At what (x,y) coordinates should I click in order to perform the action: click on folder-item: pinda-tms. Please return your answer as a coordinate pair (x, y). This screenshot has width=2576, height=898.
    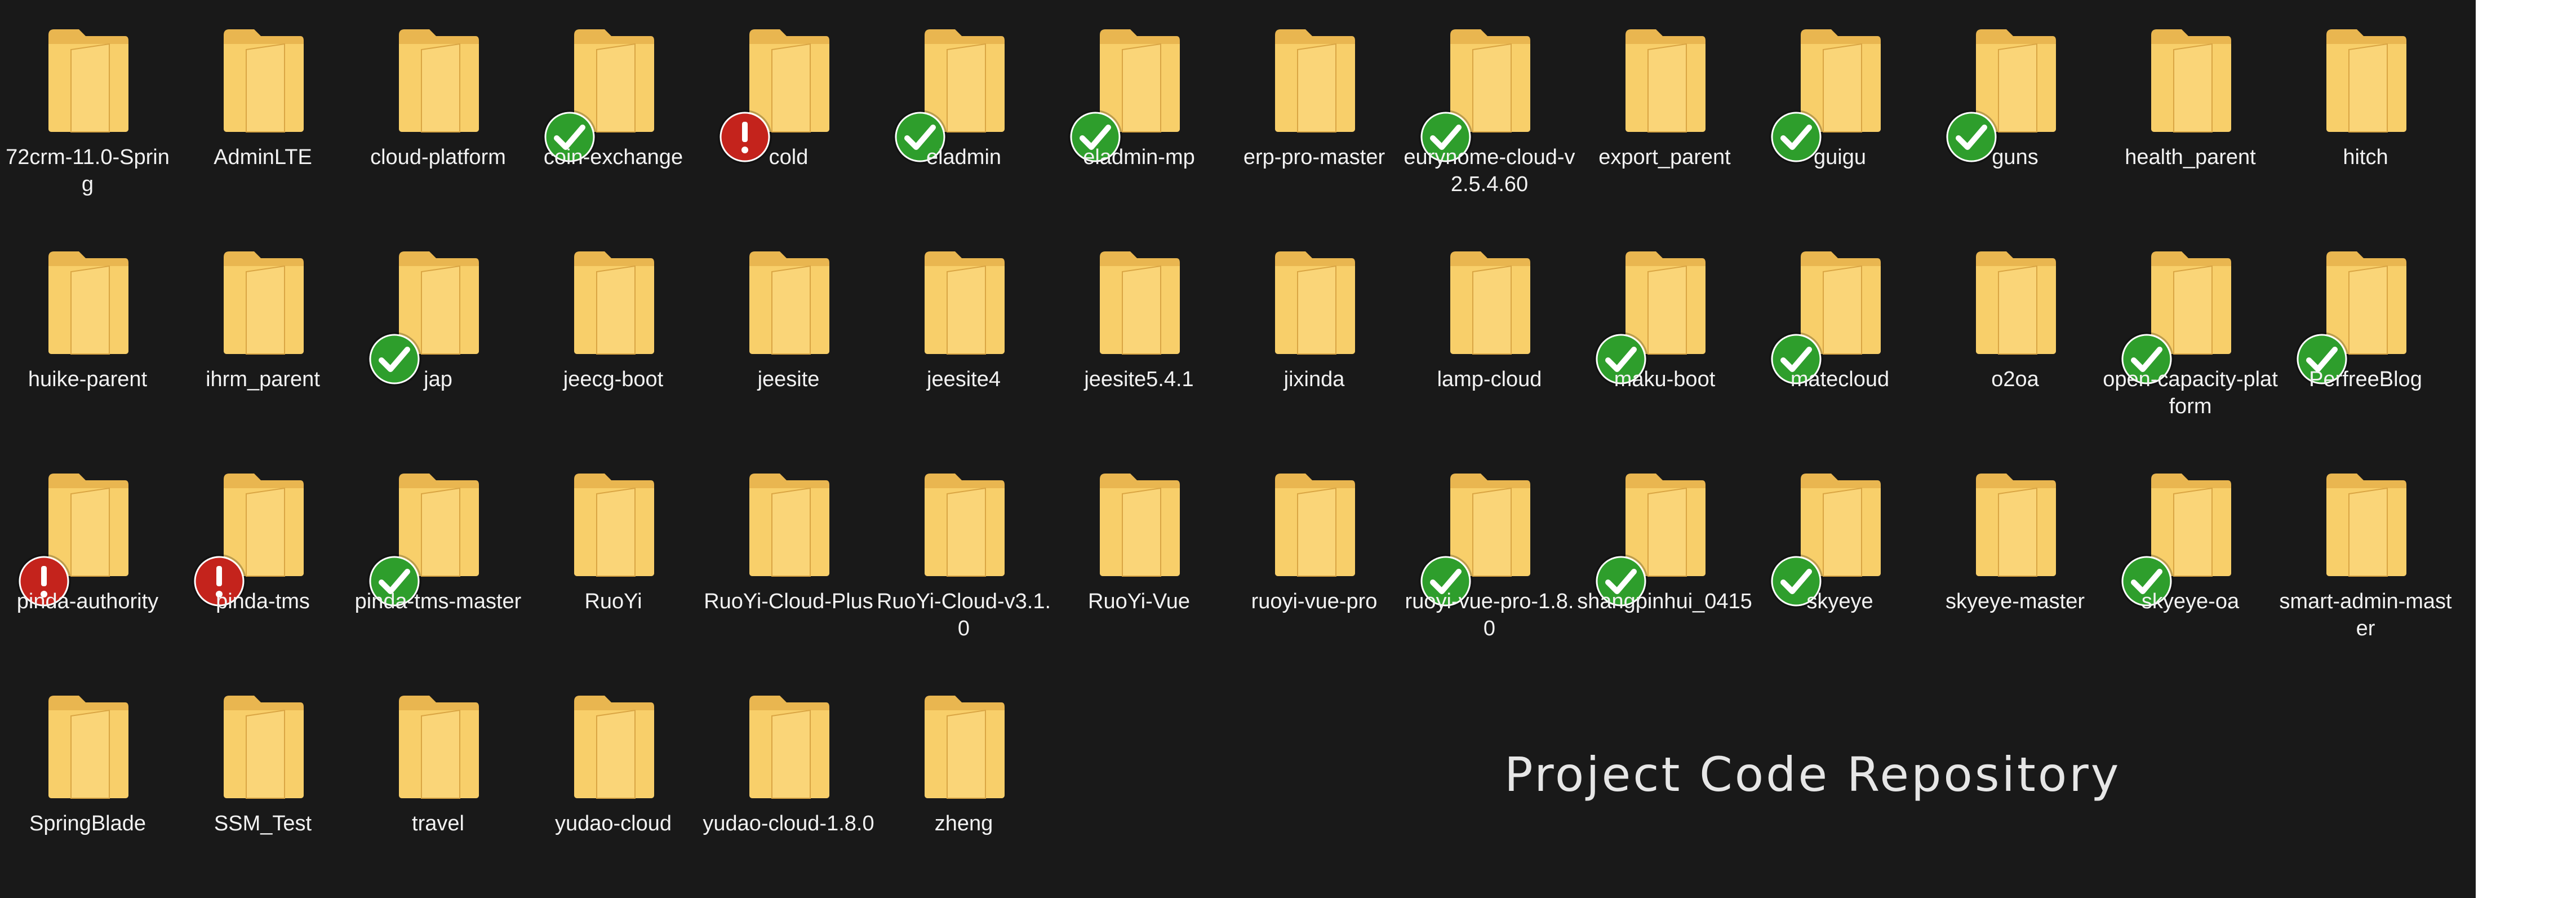
    Looking at the image, I should click on (262, 551).